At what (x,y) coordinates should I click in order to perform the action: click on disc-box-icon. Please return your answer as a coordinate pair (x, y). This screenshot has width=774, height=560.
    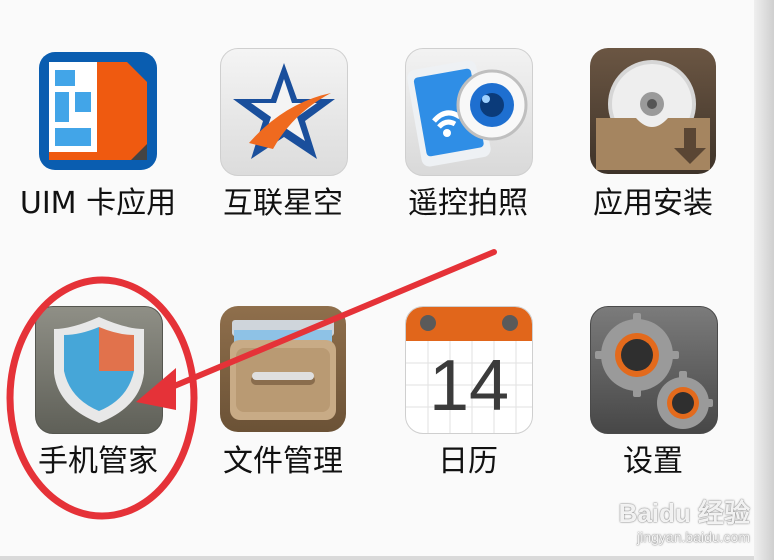
    Looking at the image, I should click on (653, 111).